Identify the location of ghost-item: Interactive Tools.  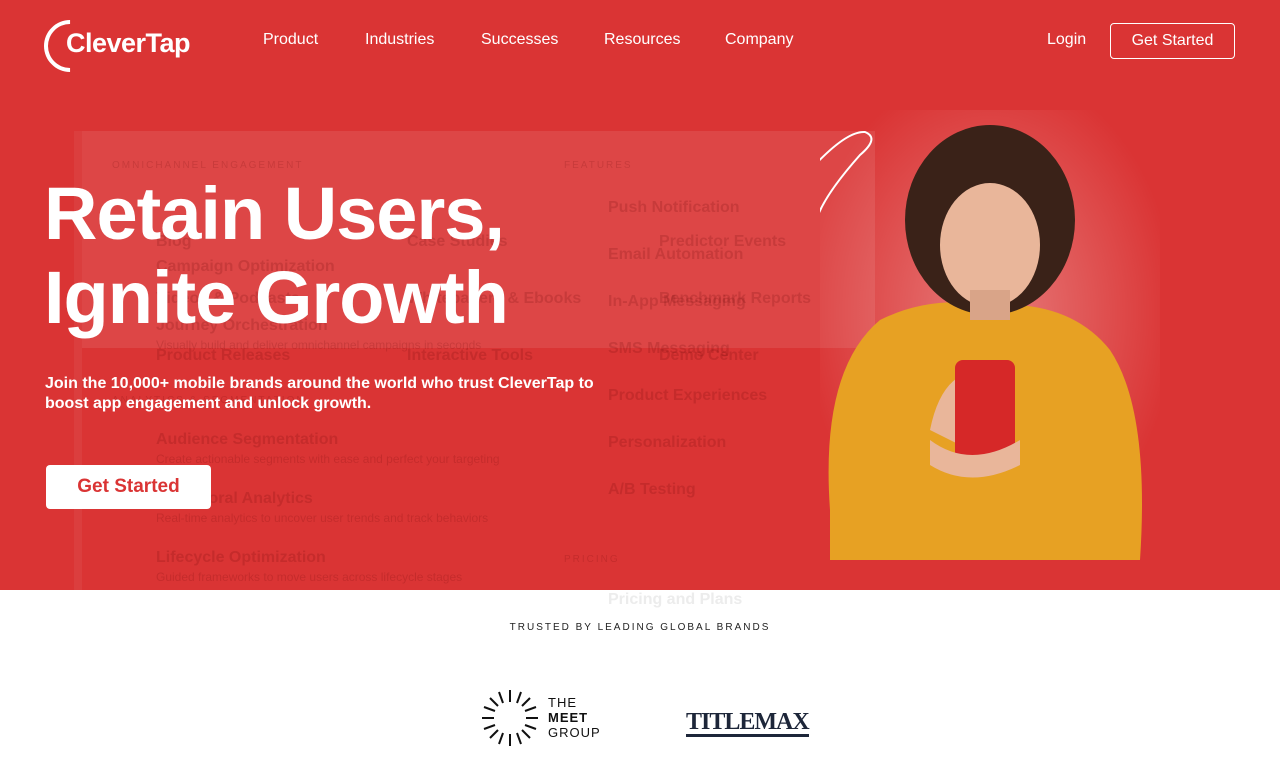
(470, 355).